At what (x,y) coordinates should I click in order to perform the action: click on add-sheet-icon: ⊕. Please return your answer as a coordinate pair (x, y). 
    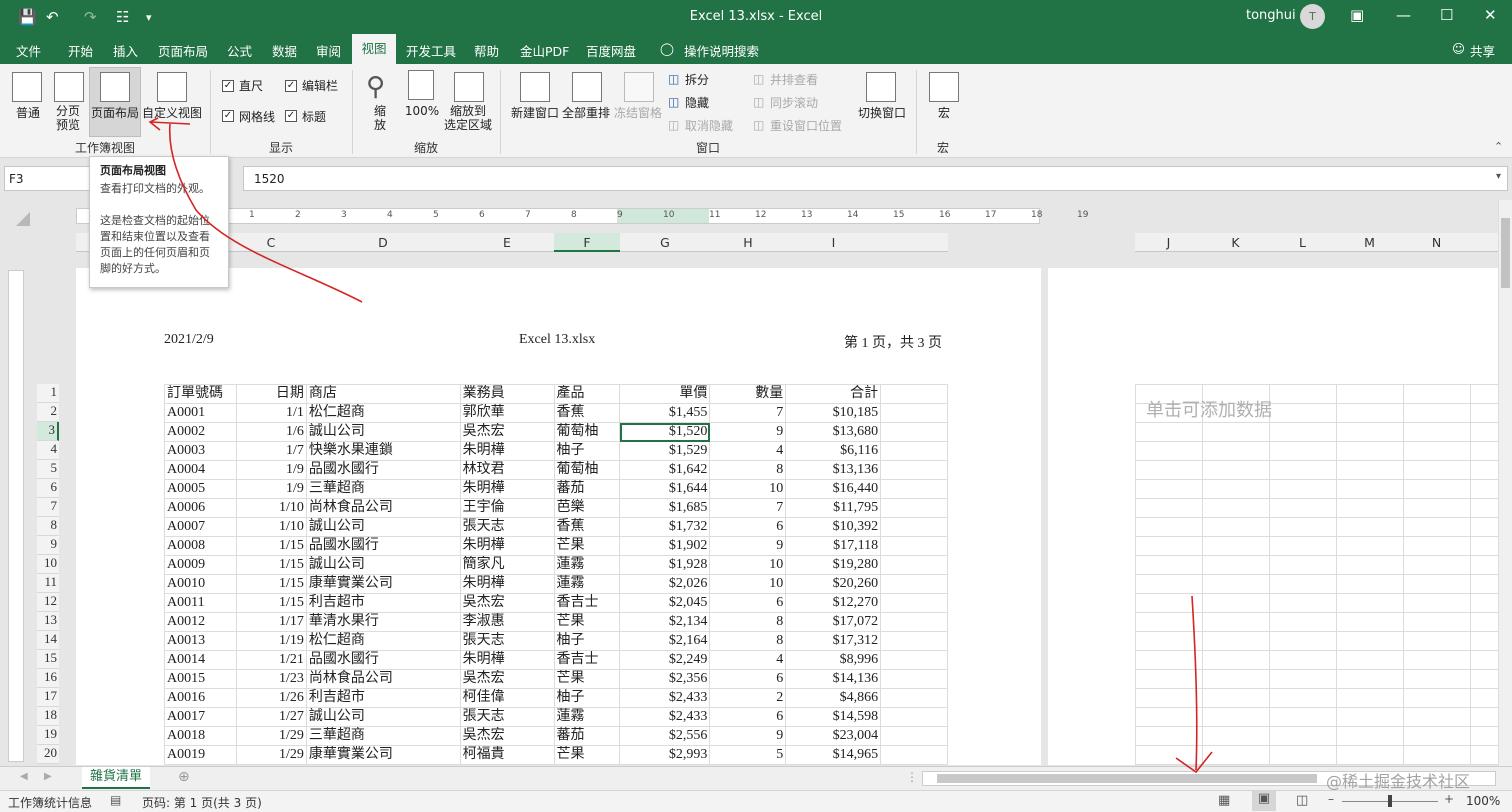
    Looking at the image, I should click on (184, 777).